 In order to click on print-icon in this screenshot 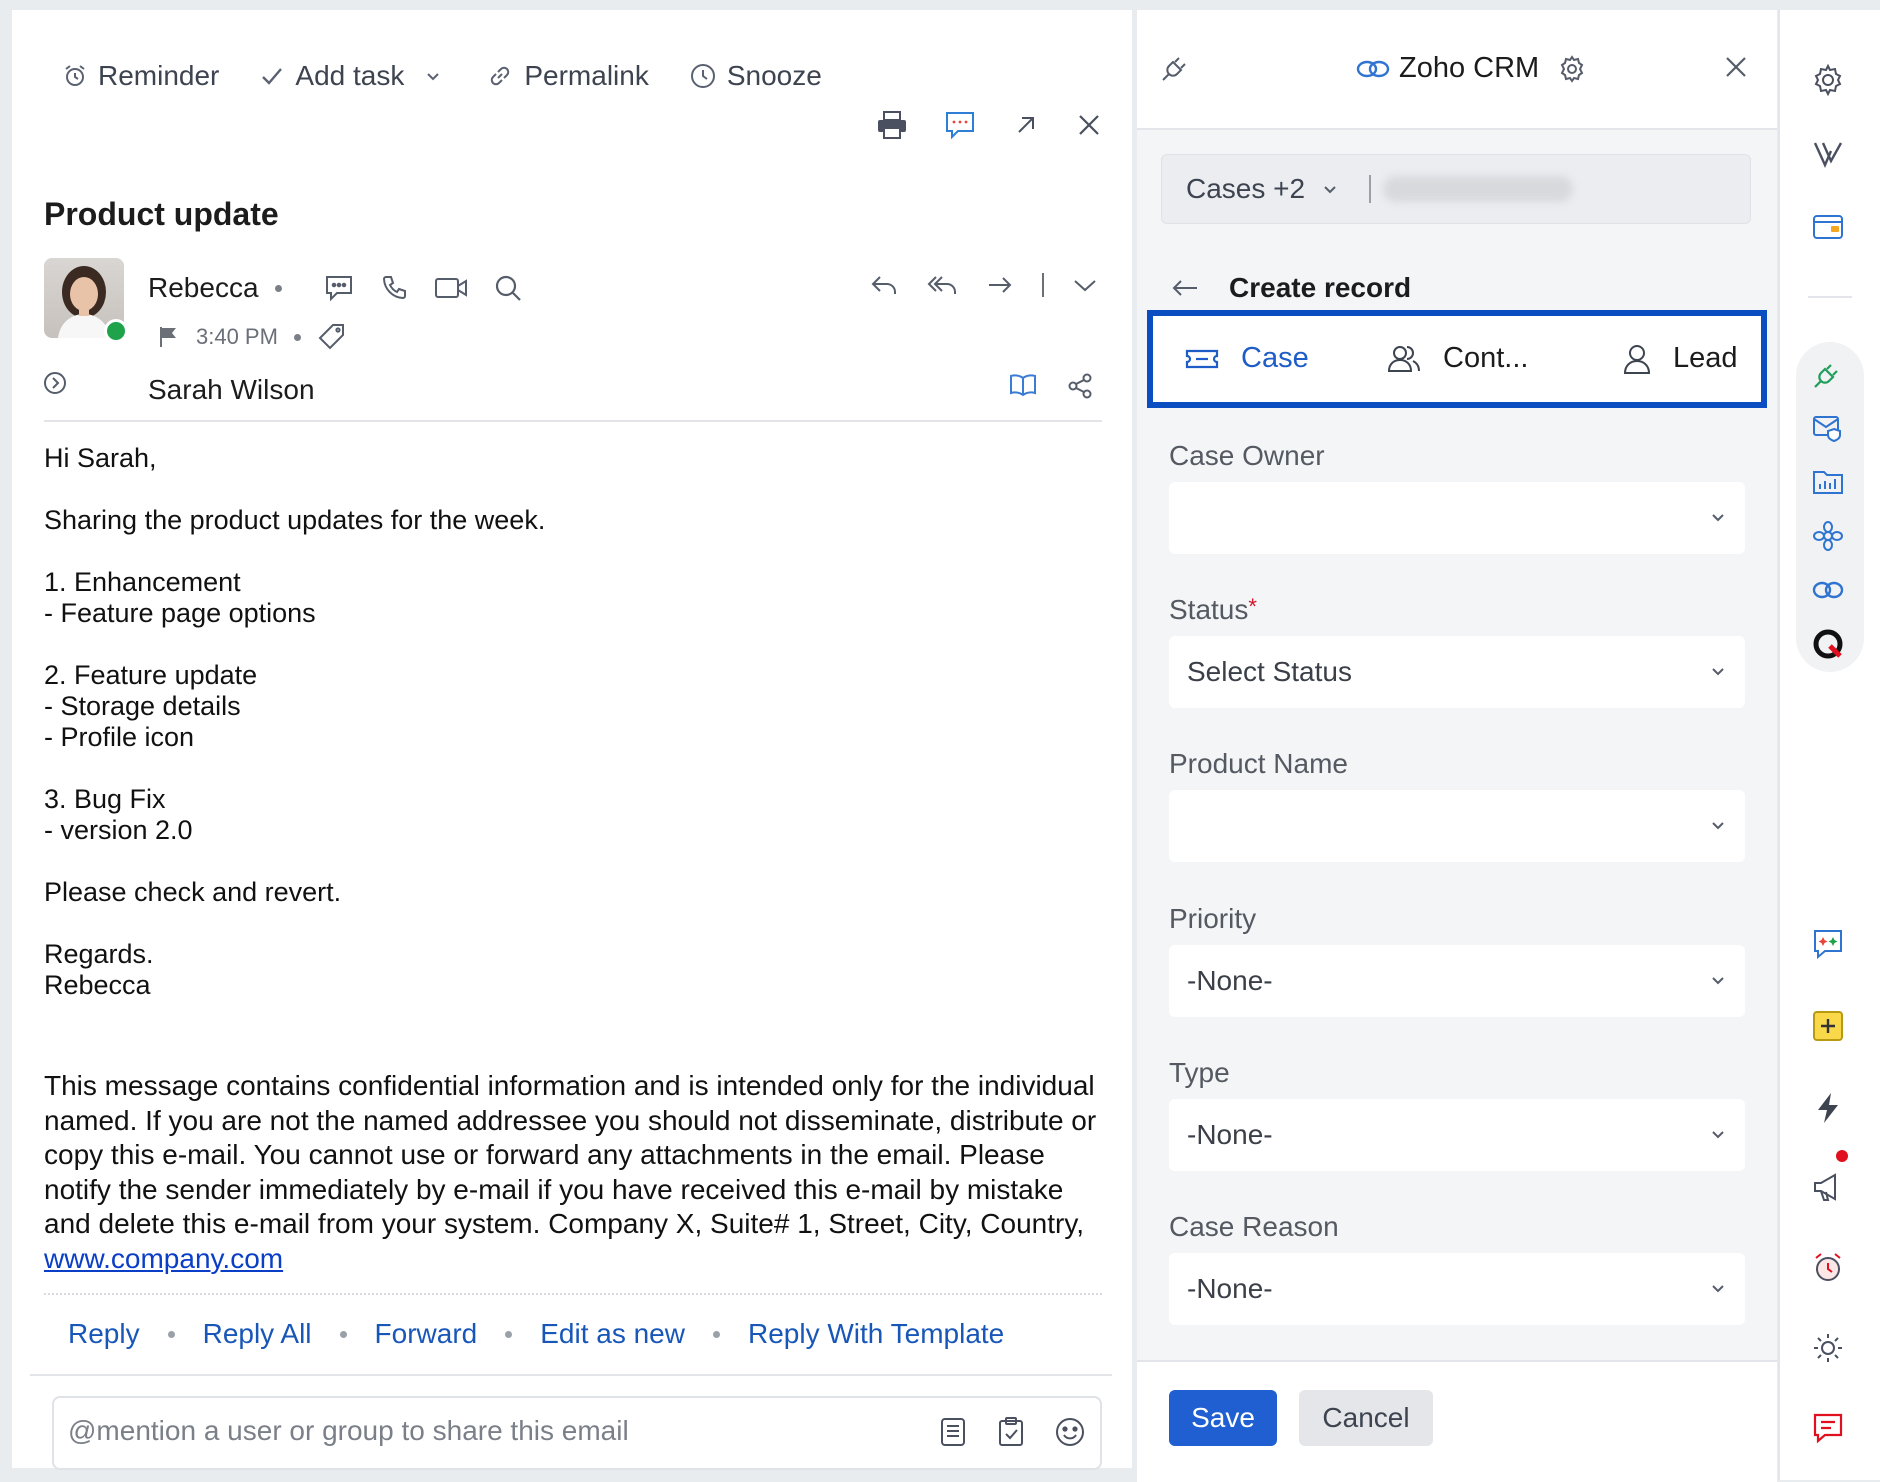, I will do `click(892, 125)`.